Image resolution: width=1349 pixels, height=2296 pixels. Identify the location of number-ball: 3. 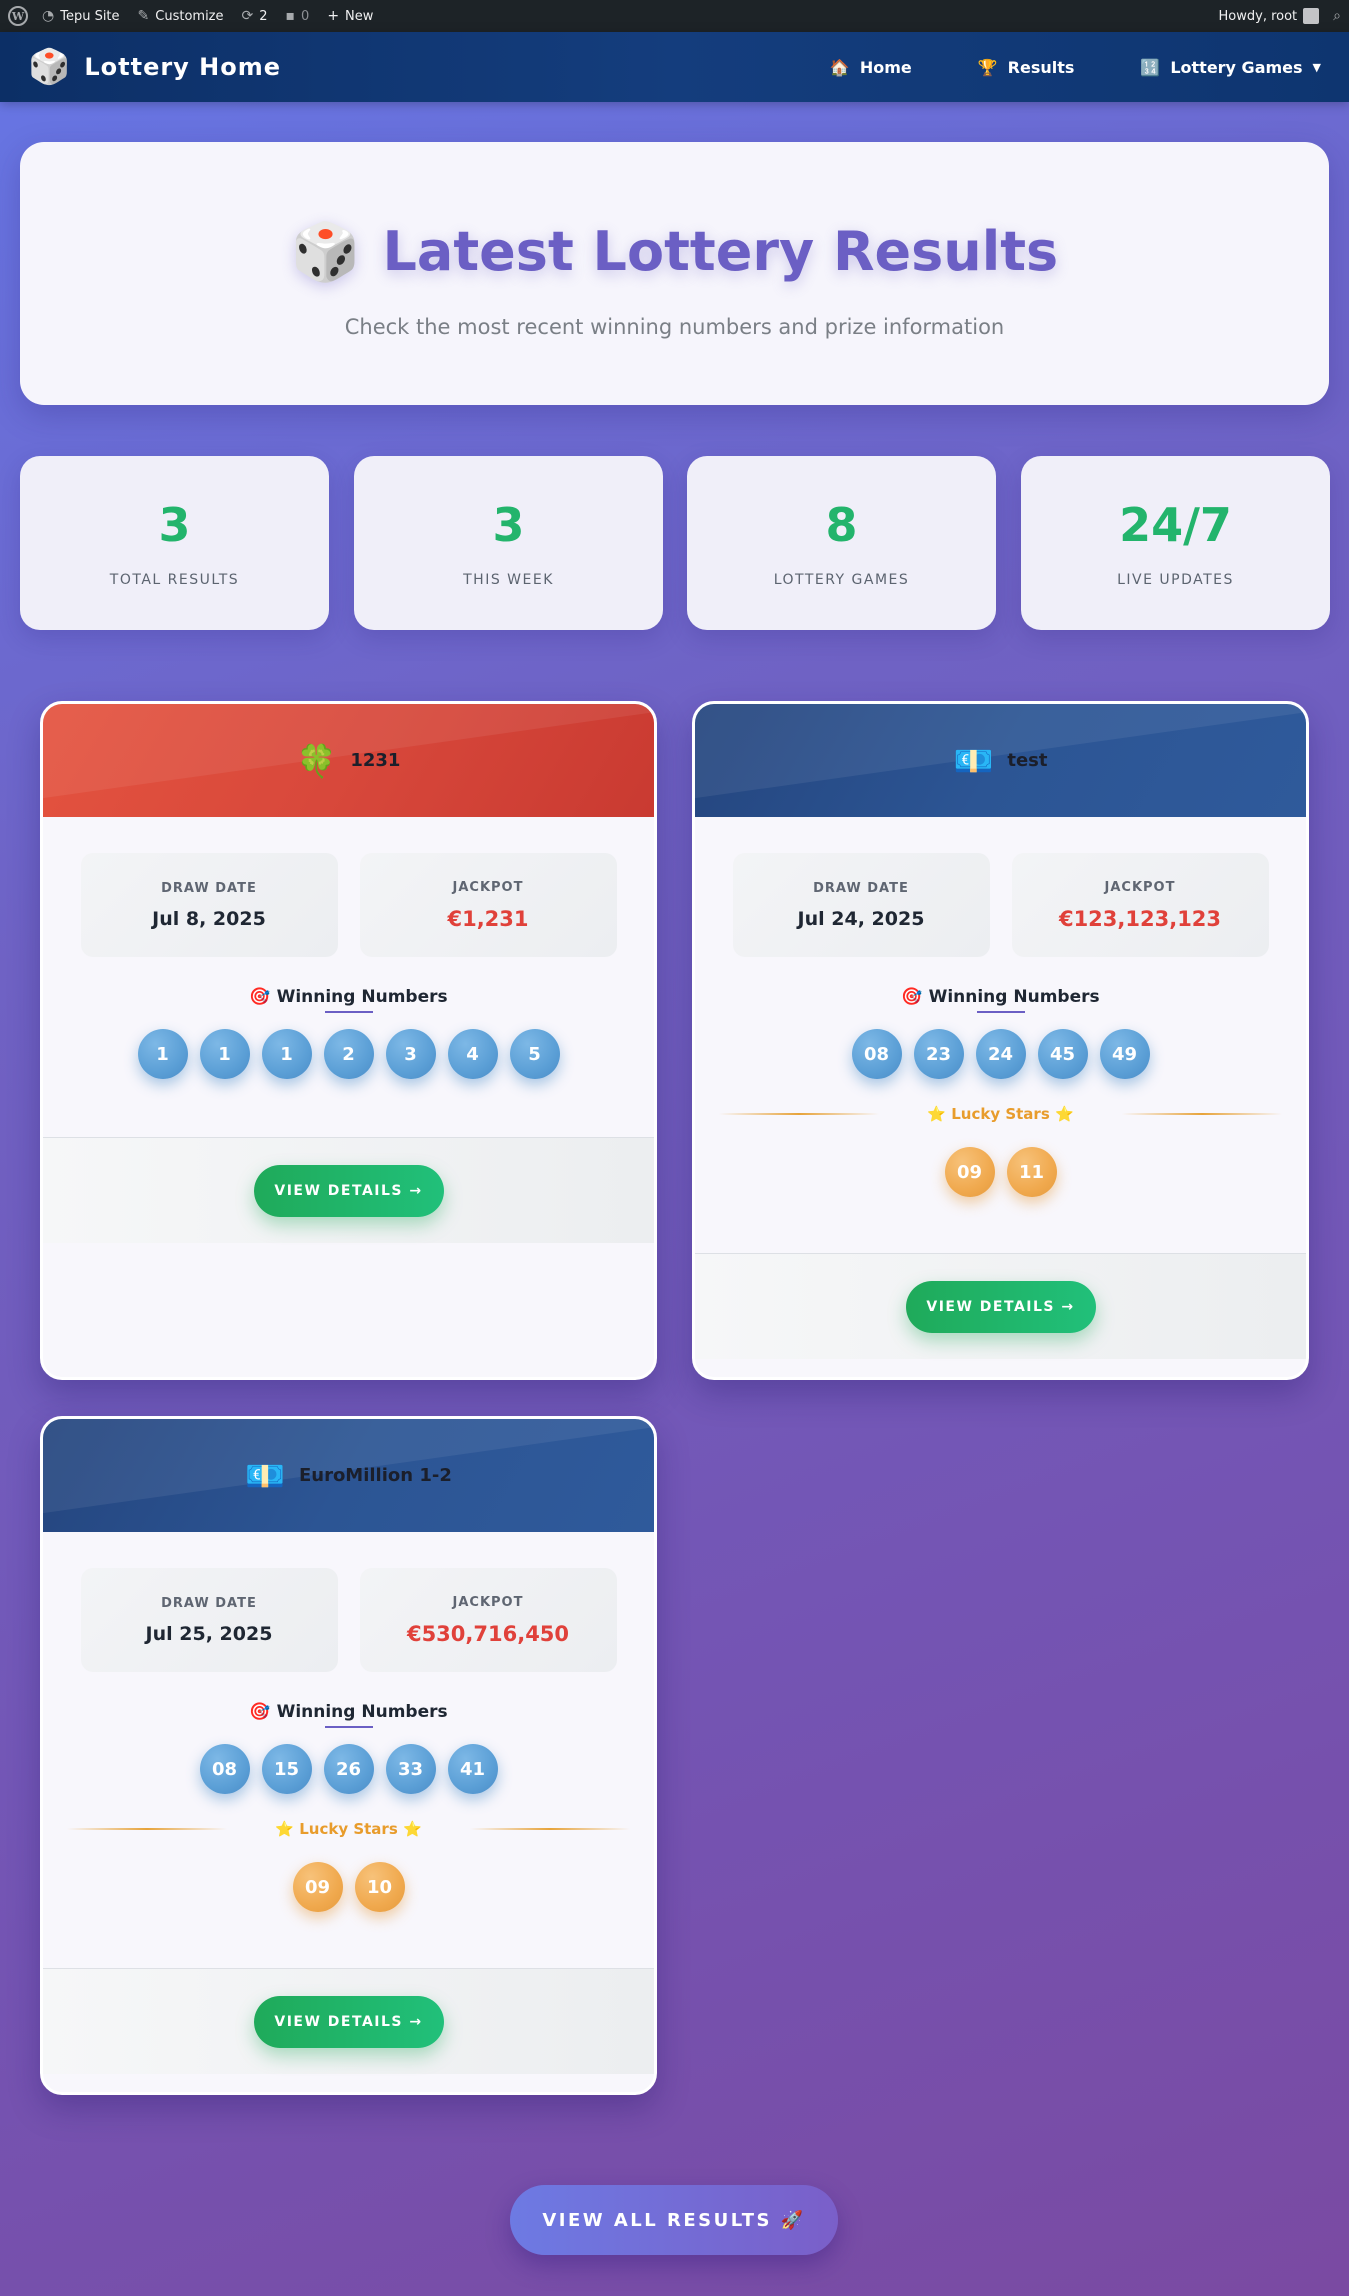
(410, 1054).